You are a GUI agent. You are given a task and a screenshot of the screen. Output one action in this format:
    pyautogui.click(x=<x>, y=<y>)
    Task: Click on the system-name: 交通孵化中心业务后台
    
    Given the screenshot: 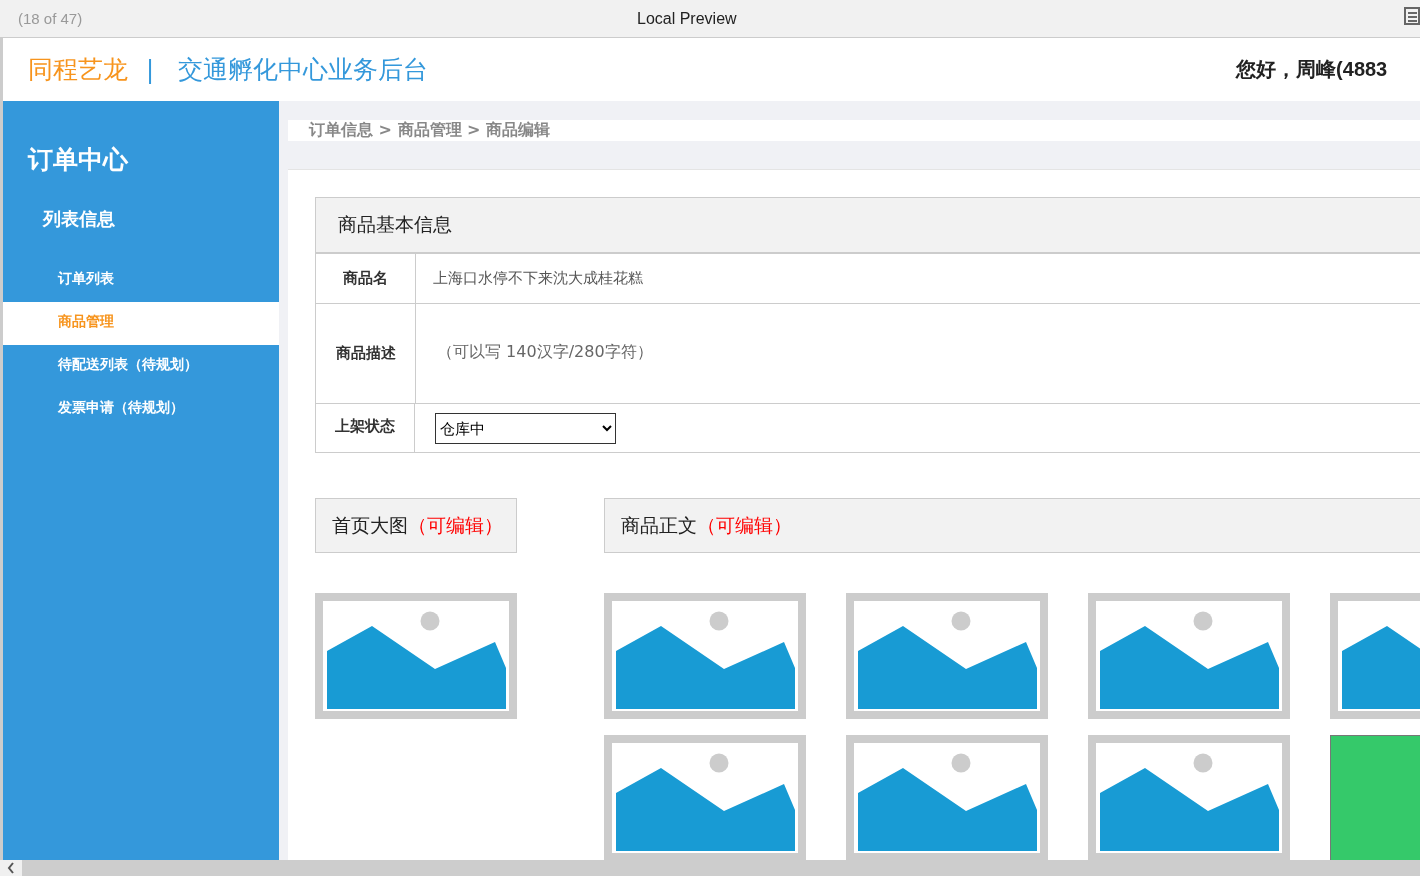 What is the action you would take?
    pyautogui.click(x=303, y=70)
    